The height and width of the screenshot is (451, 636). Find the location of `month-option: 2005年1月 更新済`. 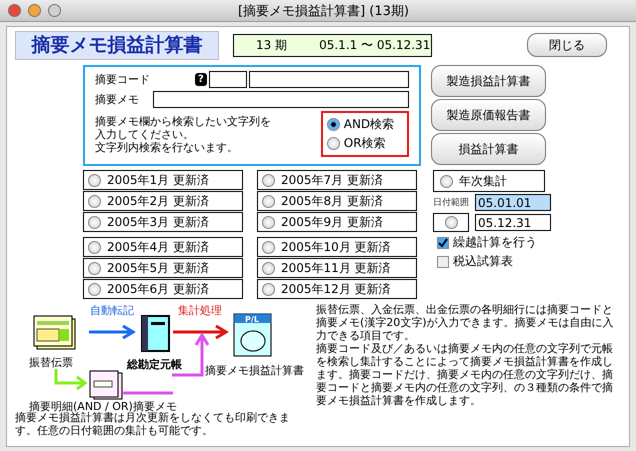

month-option: 2005年1月 更新済 is located at coordinates (163, 180).